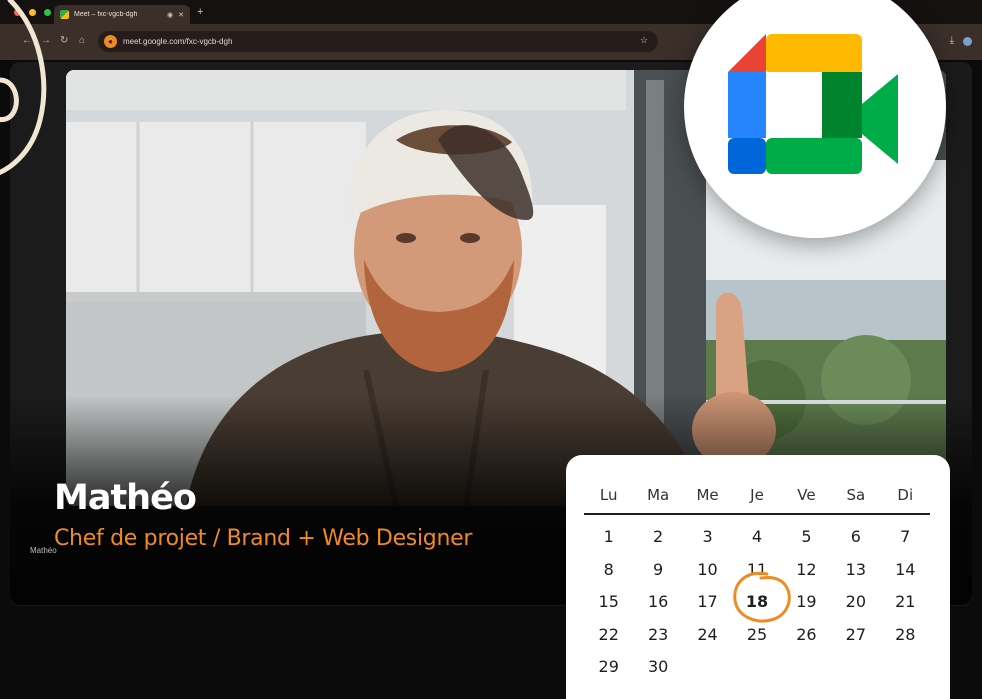 The width and height of the screenshot is (982, 699). What do you see at coordinates (608, 635) in the screenshot?
I see `calendar-day: 22` at bounding box center [608, 635].